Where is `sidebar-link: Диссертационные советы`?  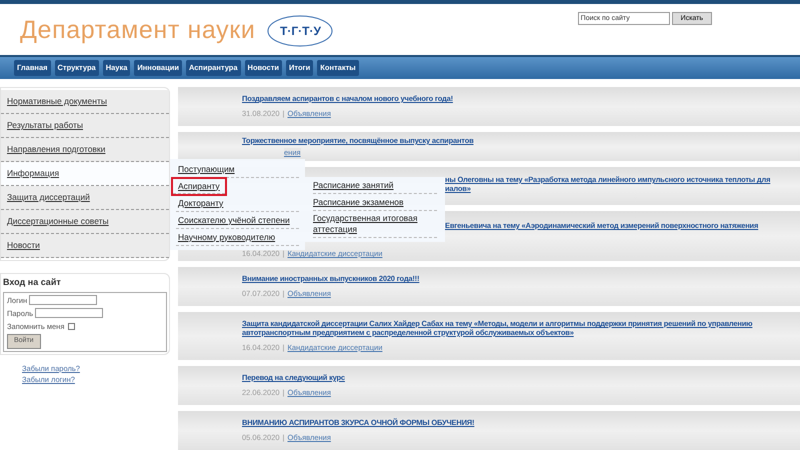
sidebar-link: Диссертационные советы is located at coordinates (85, 222).